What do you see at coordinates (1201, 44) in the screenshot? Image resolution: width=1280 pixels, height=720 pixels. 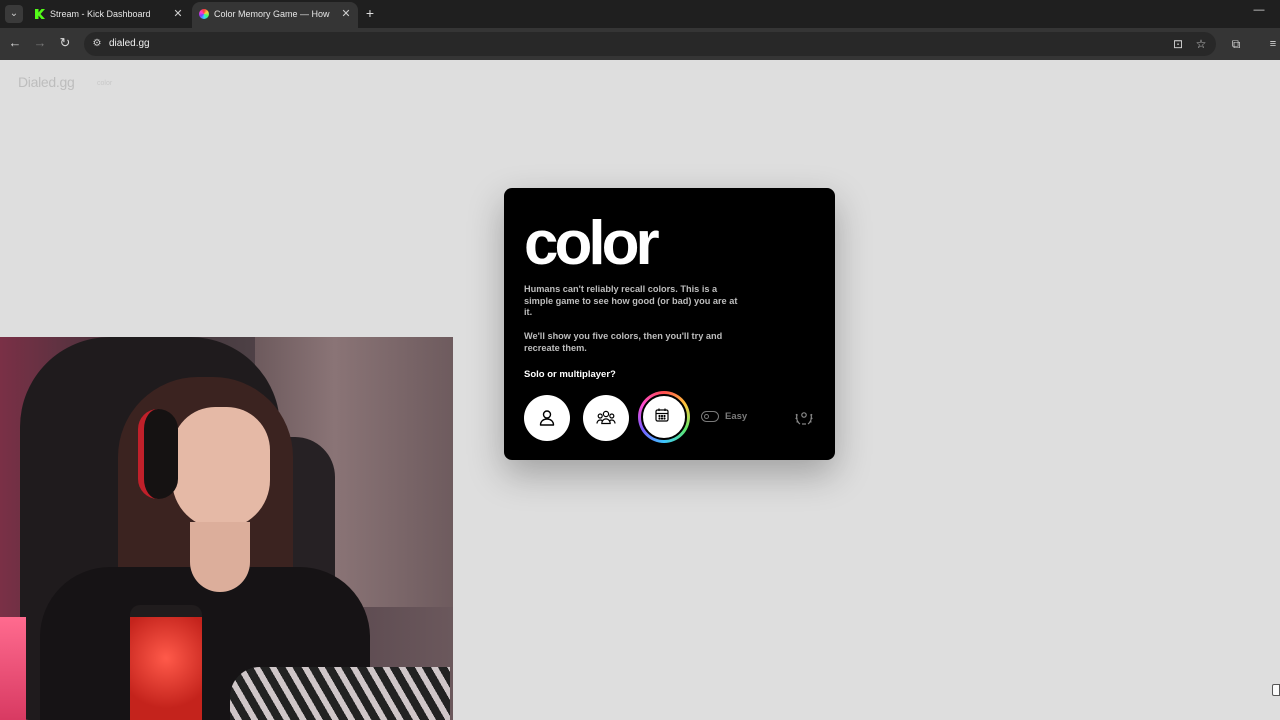 I see `bookmark-star-icon: ☆` at bounding box center [1201, 44].